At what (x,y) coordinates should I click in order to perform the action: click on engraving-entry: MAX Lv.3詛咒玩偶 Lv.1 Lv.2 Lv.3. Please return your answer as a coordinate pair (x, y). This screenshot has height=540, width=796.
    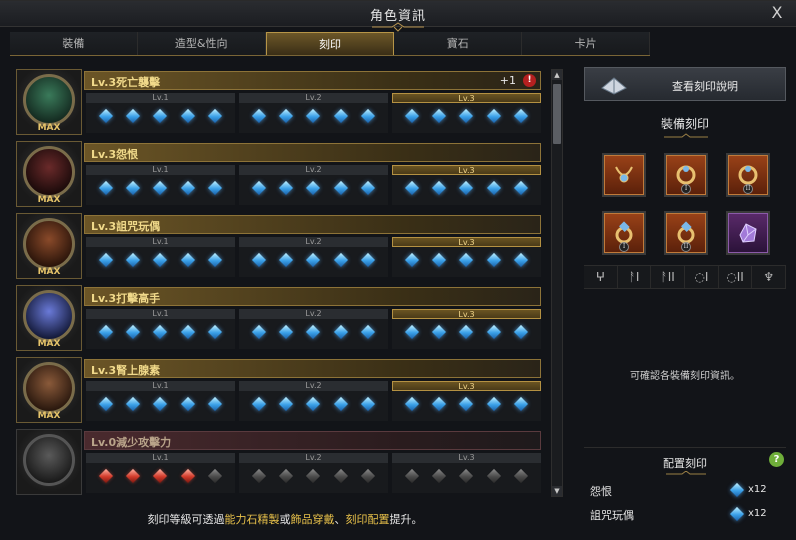
    Looking at the image, I should click on (280, 246).